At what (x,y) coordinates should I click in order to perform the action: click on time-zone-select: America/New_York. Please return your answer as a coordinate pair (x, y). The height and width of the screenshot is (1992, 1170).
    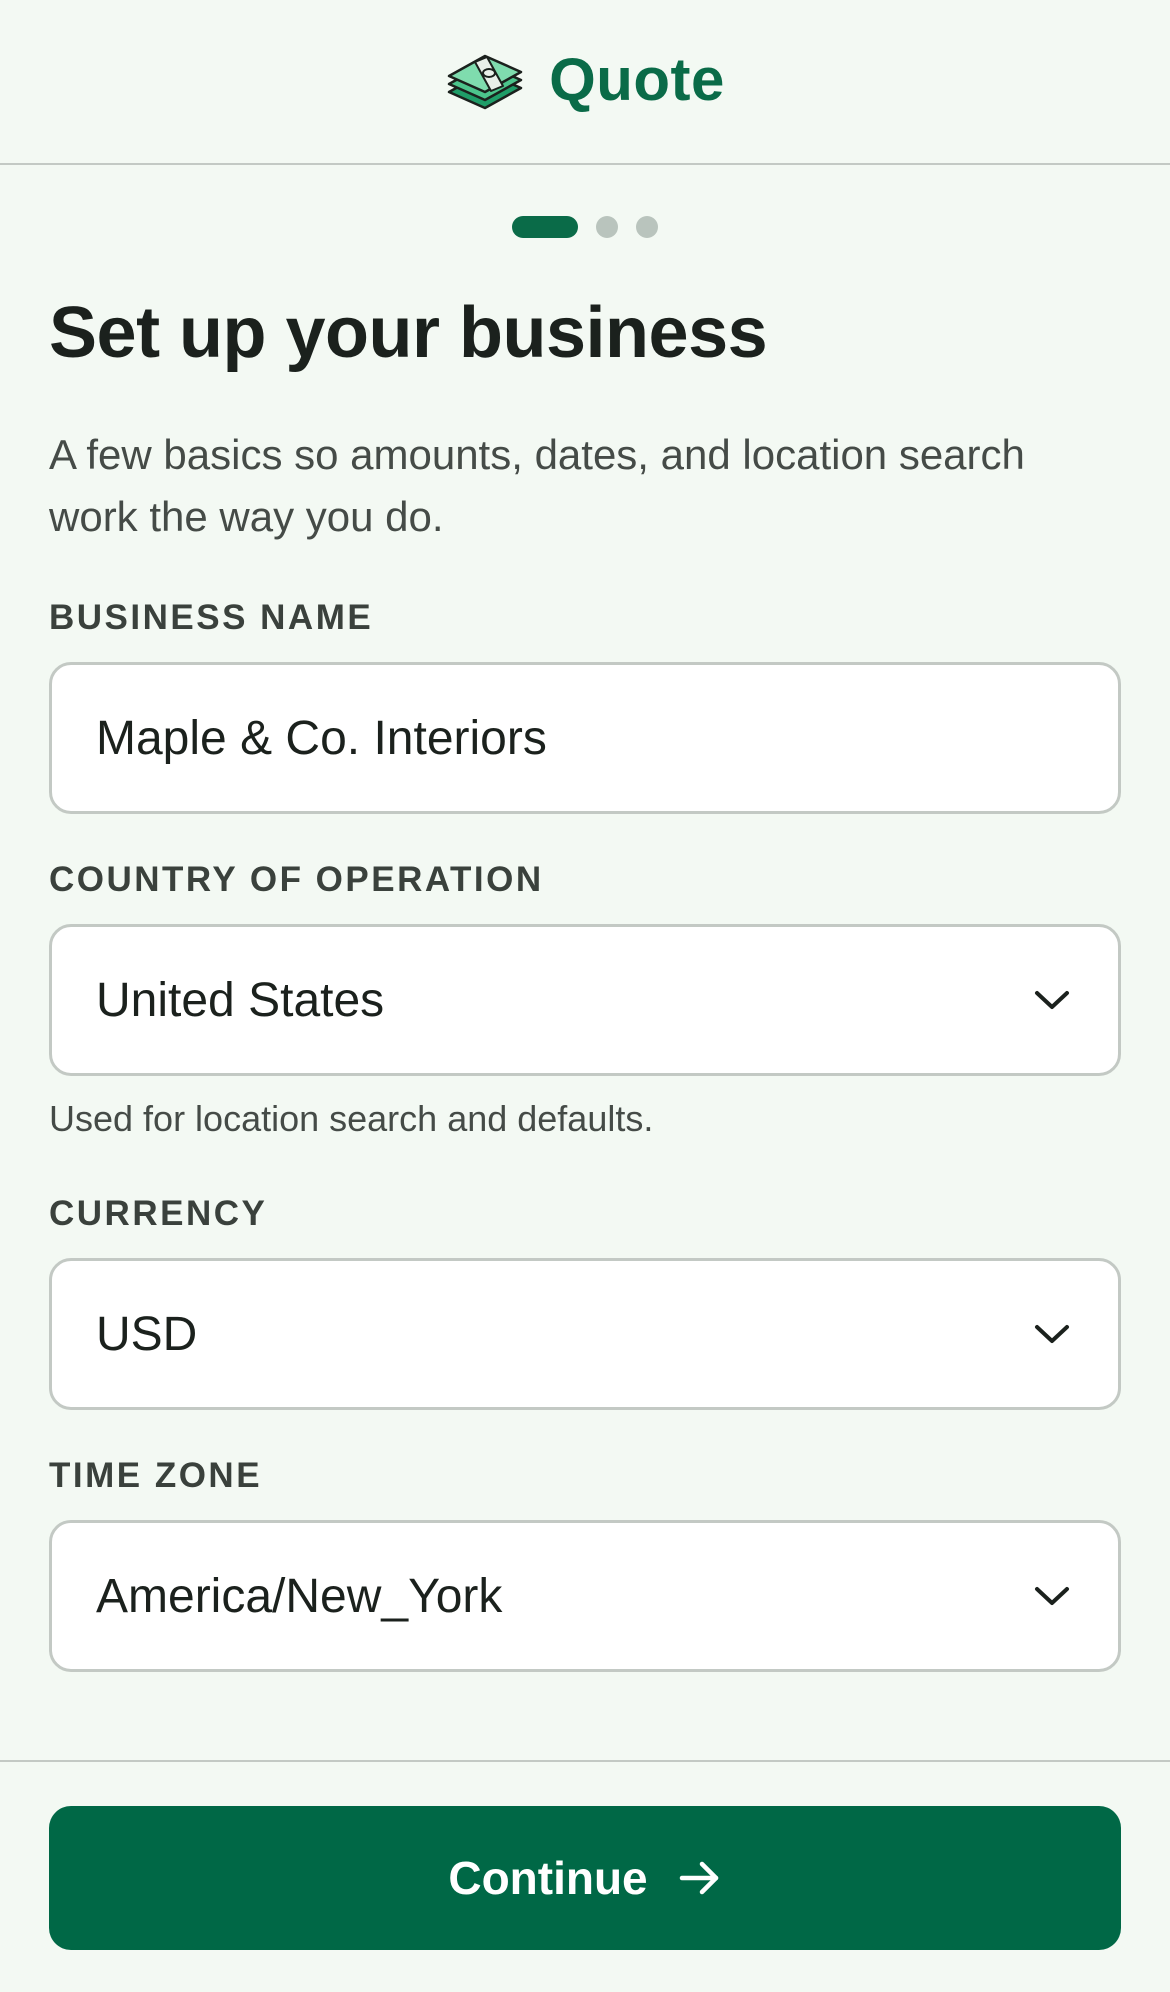
    Looking at the image, I should click on (585, 1596).